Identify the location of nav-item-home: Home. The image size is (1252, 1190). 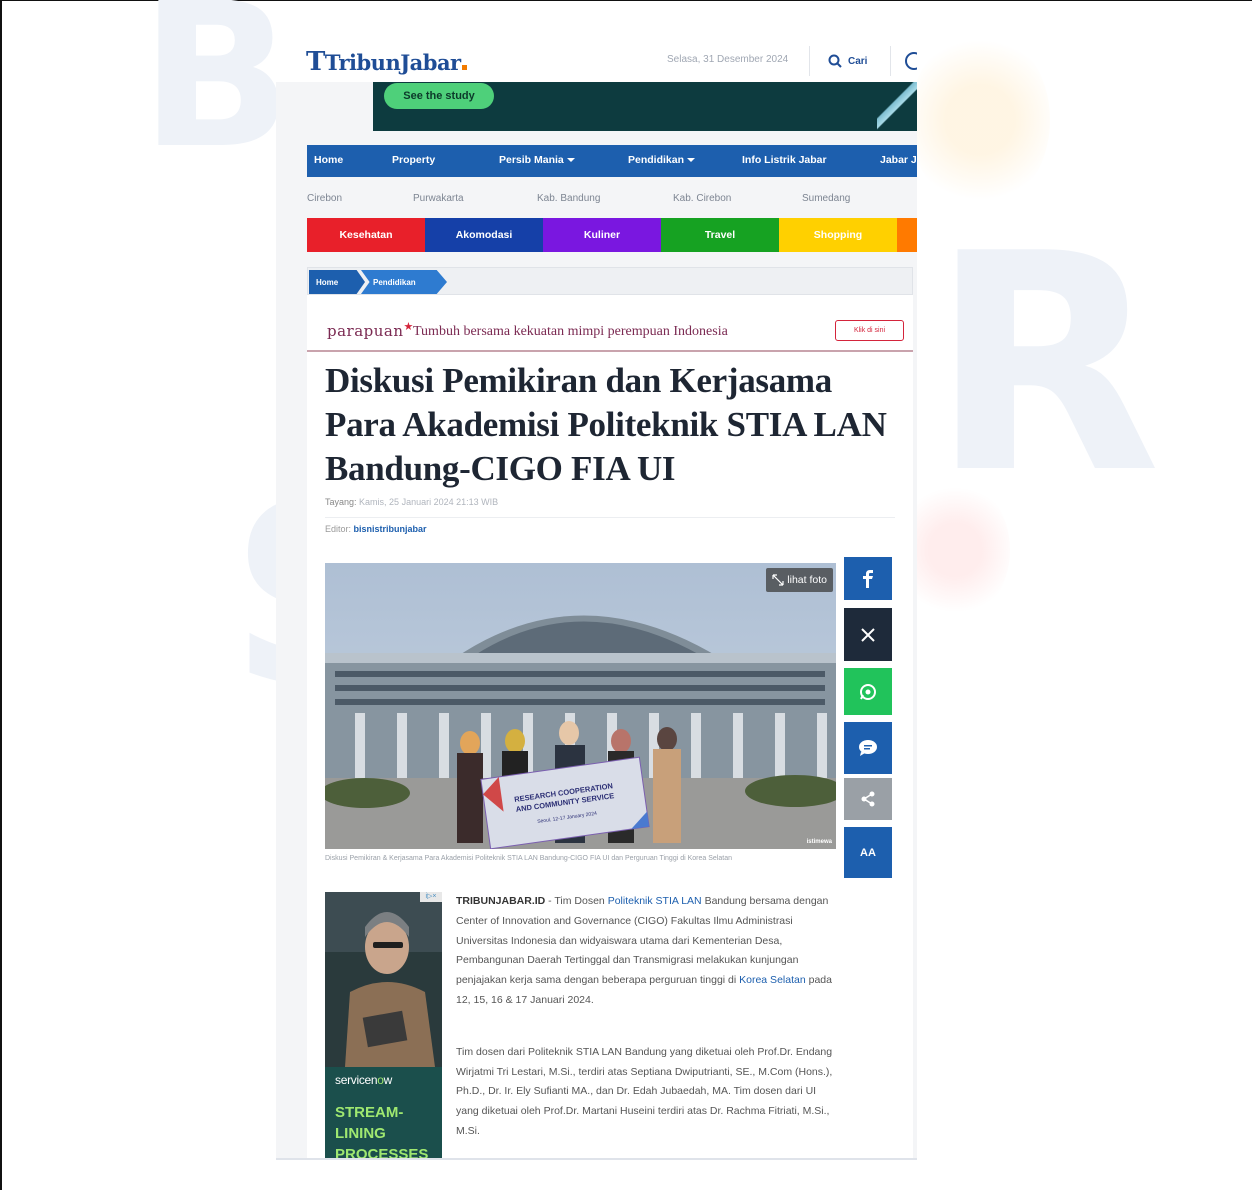
(328, 160).